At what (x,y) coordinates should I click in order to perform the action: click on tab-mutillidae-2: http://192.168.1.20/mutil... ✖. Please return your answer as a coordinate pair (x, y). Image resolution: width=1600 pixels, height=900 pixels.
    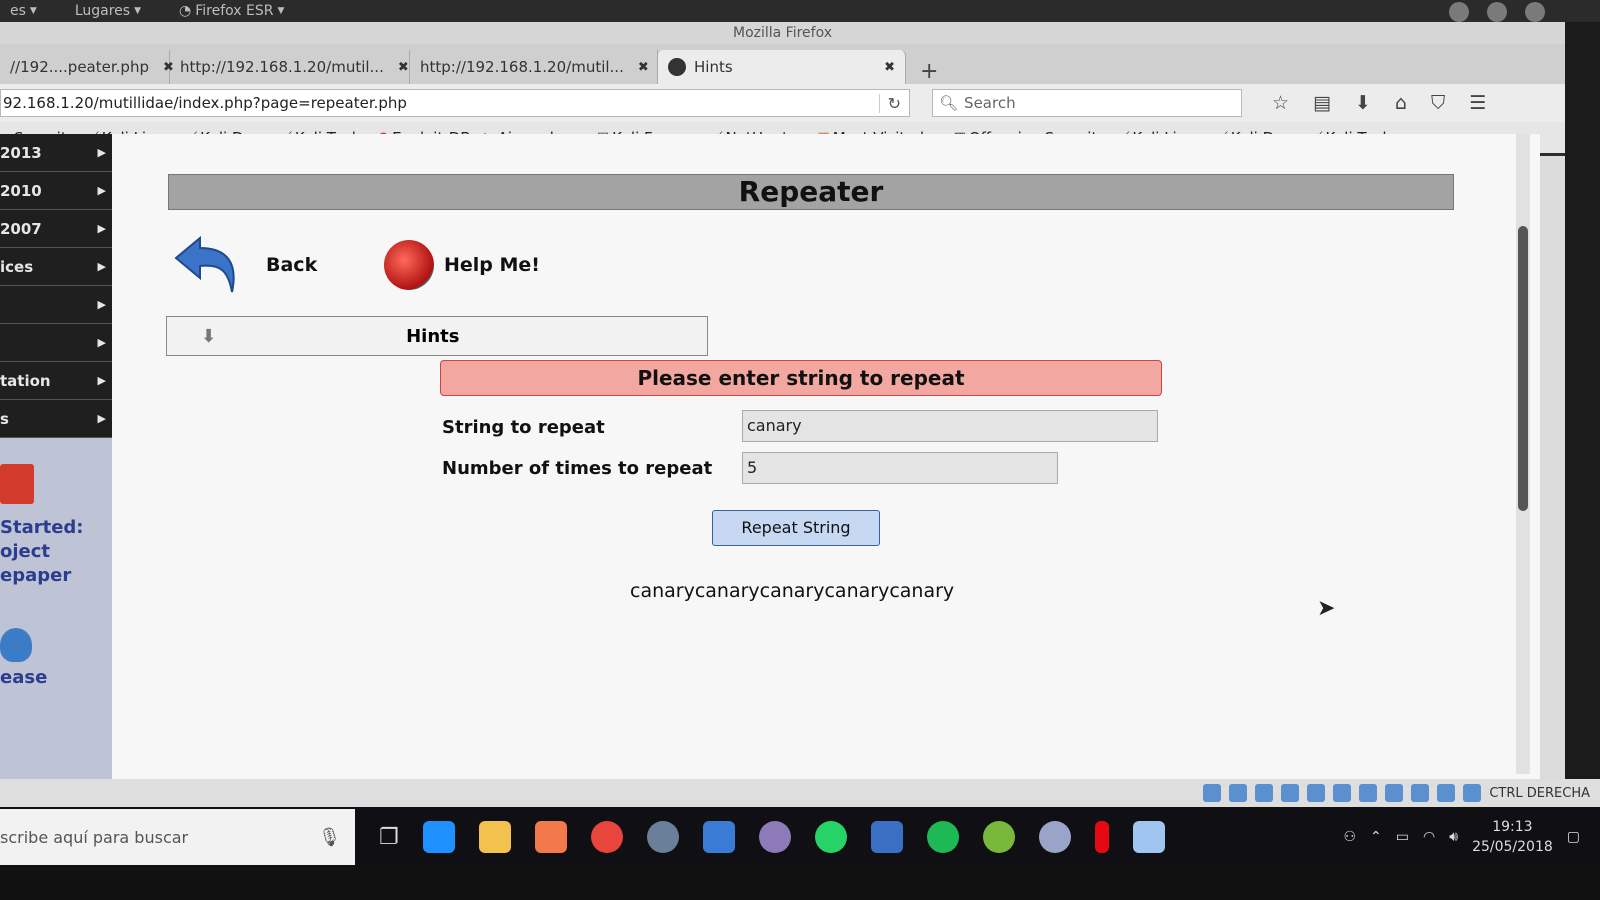
    Looking at the image, I should click on (534, 67).